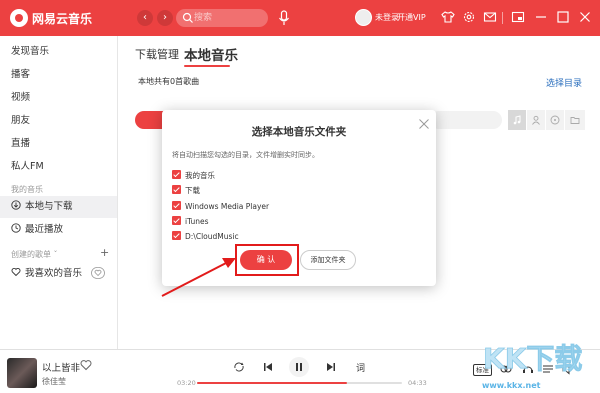 The image size is (600, 393). Describe the element at coordinates (21, 143) in the screenshot. I see `sidebar-item-label: 直播` at that location.